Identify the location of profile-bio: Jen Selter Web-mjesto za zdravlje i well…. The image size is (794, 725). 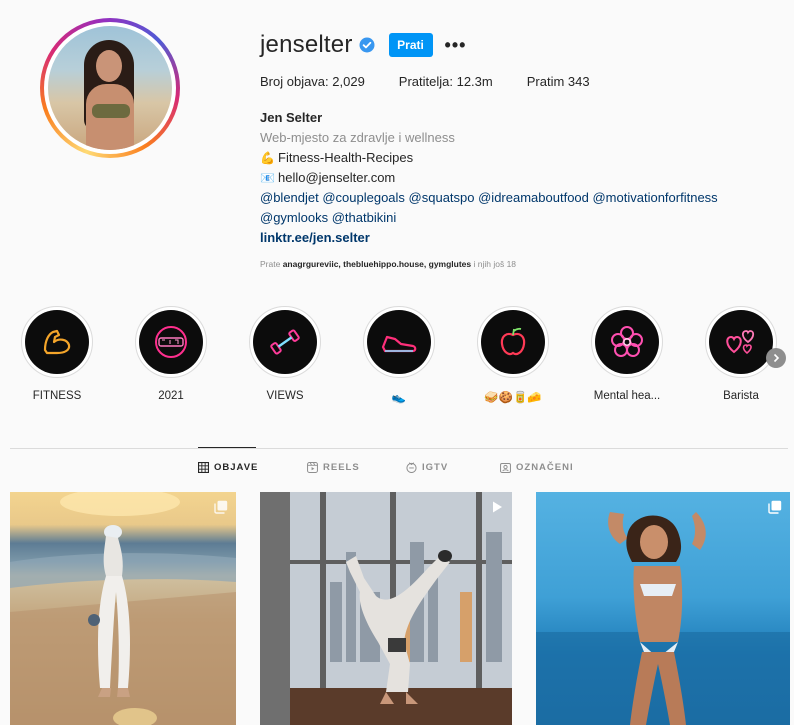
(489, 178).